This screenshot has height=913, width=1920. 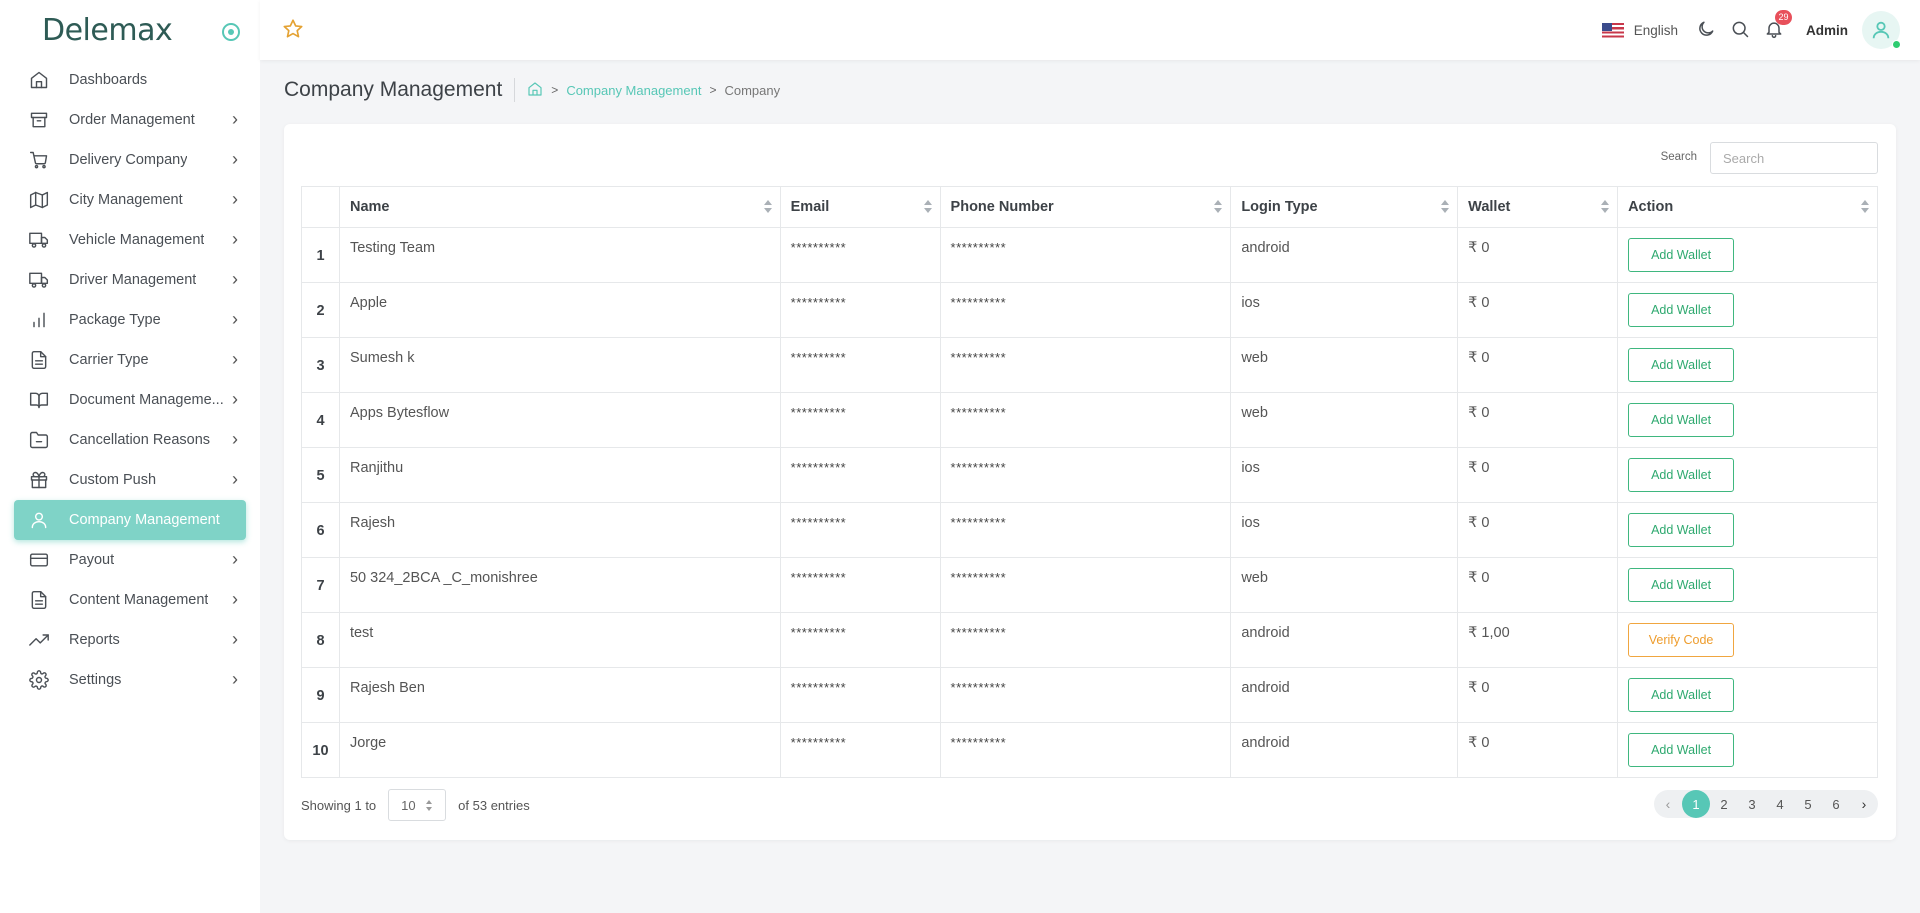 I want to click on login-type: ios, so click(x=1344, y=475).